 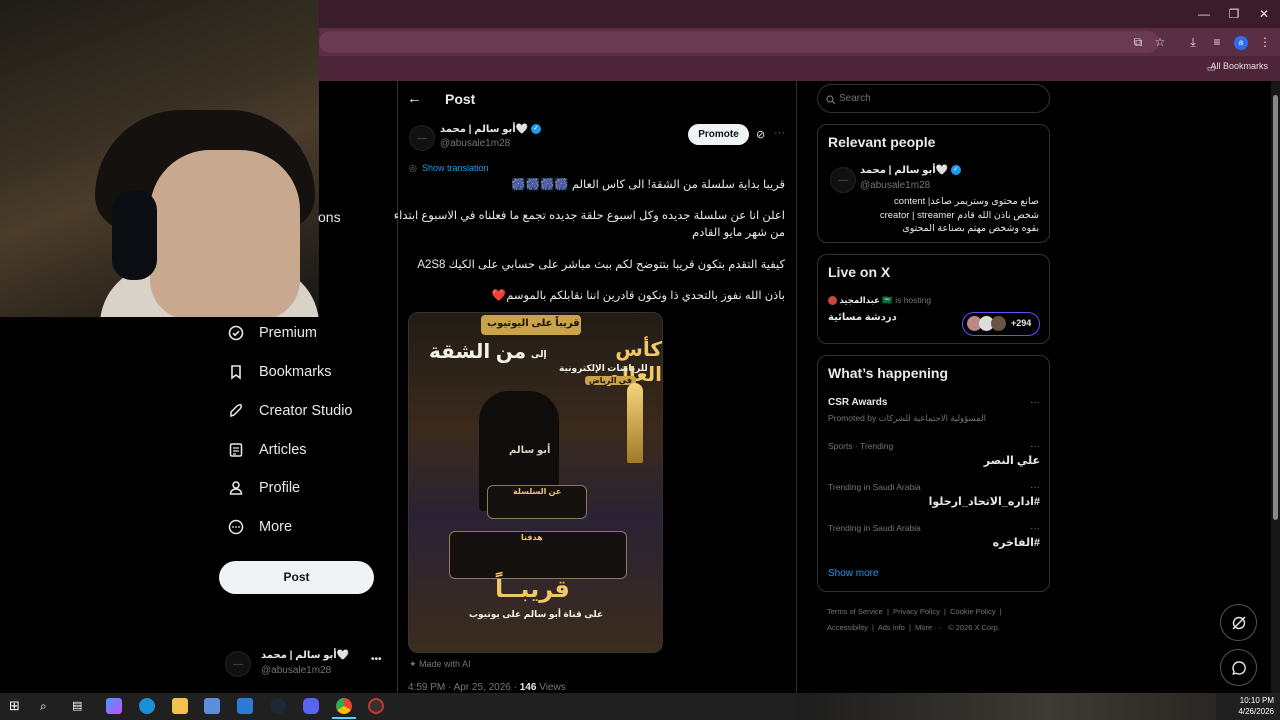 I want to click on live-space-title: دردشة مسائية, so click(x=862, y=317).